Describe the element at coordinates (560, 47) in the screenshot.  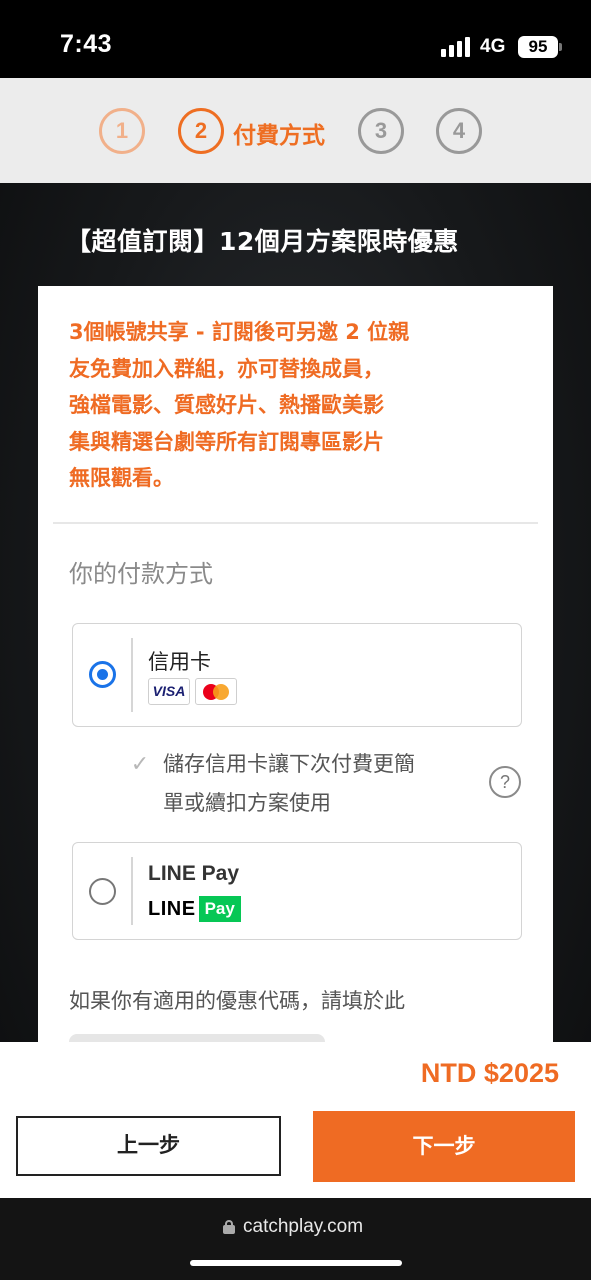
I see `battery-tip` at that location.